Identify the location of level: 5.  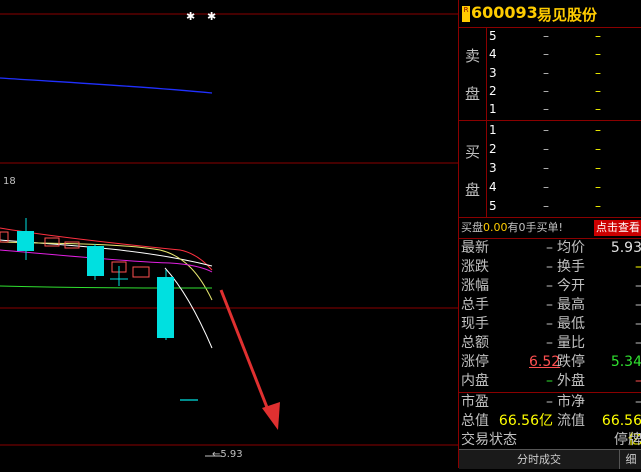
(493, 36).